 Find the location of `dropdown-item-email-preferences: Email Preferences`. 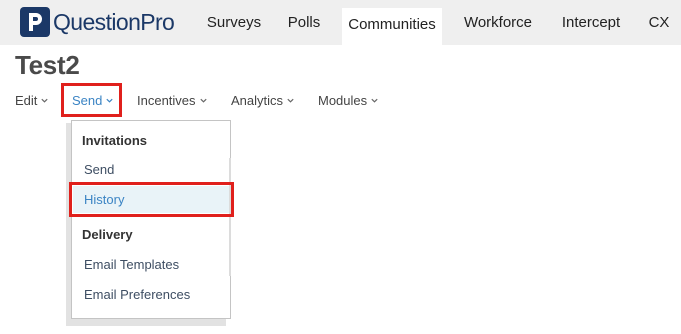

dropdown-item-email-preferences: Email Preferences is located at coordinates (137, 294).